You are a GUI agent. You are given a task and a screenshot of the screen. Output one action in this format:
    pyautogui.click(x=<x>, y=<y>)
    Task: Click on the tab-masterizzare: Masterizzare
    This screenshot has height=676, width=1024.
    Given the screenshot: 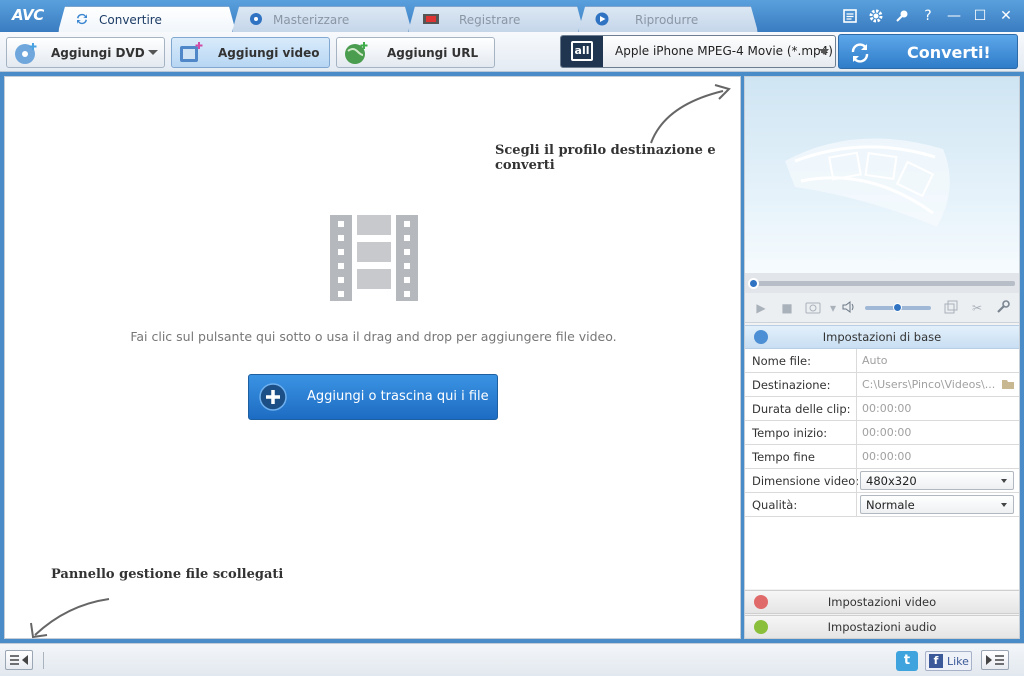 What is the action you would take?
    pyautogui.click(x=322, y=19)
    